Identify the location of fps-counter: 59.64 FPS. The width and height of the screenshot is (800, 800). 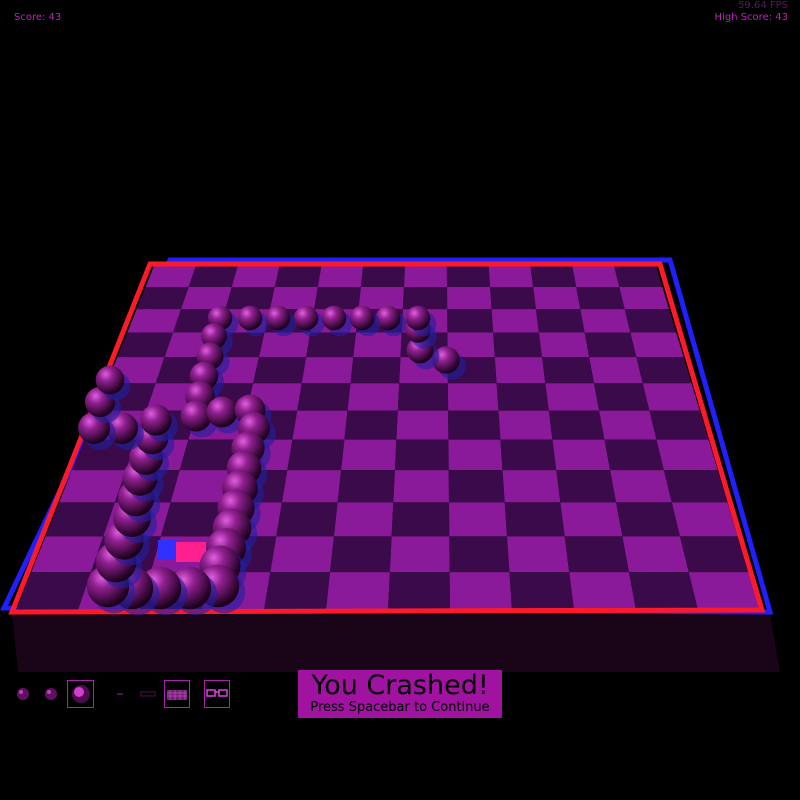
(763, 5).